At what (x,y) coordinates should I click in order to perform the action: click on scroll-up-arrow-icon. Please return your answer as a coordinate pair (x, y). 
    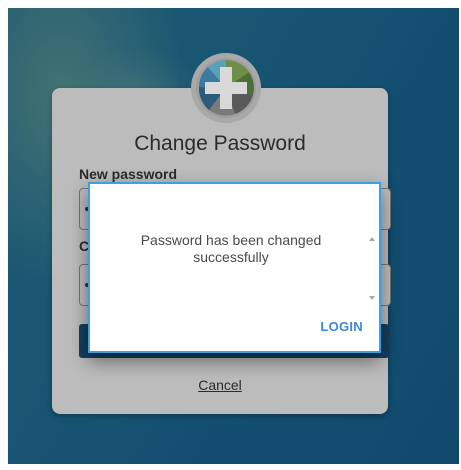
    Looking at the image, I should click on (372, 239).